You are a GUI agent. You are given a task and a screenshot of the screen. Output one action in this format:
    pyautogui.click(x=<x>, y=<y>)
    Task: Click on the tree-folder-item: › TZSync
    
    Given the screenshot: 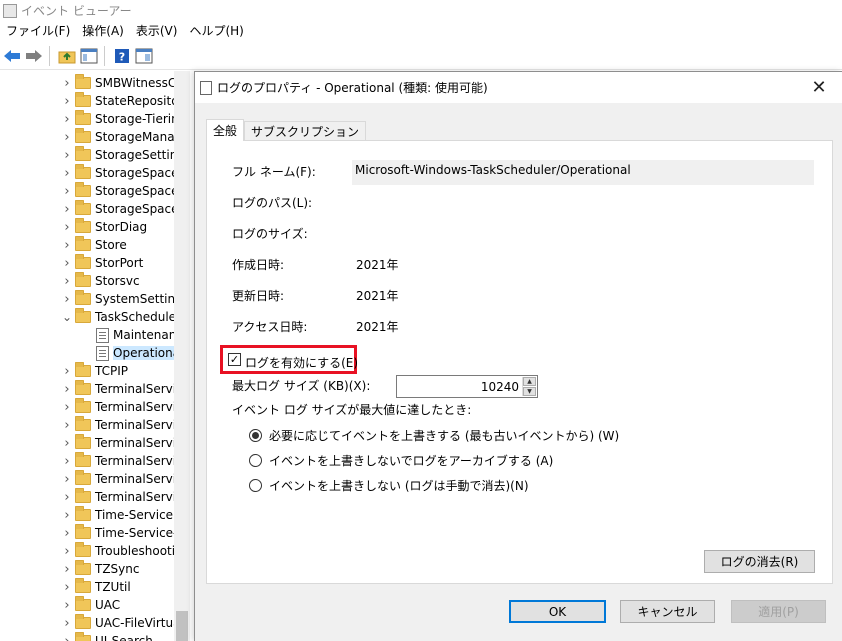 What is the action you would take?
    pyautogui.click(x=100, y=569)
    